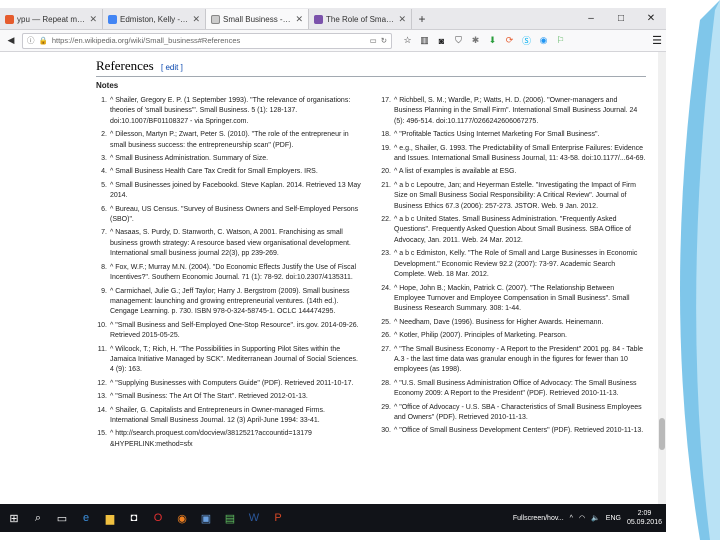  What do you see at coordinates (254, 518) in the screenshot?
I see `word-icon: W` at bounding box center [254, 518].